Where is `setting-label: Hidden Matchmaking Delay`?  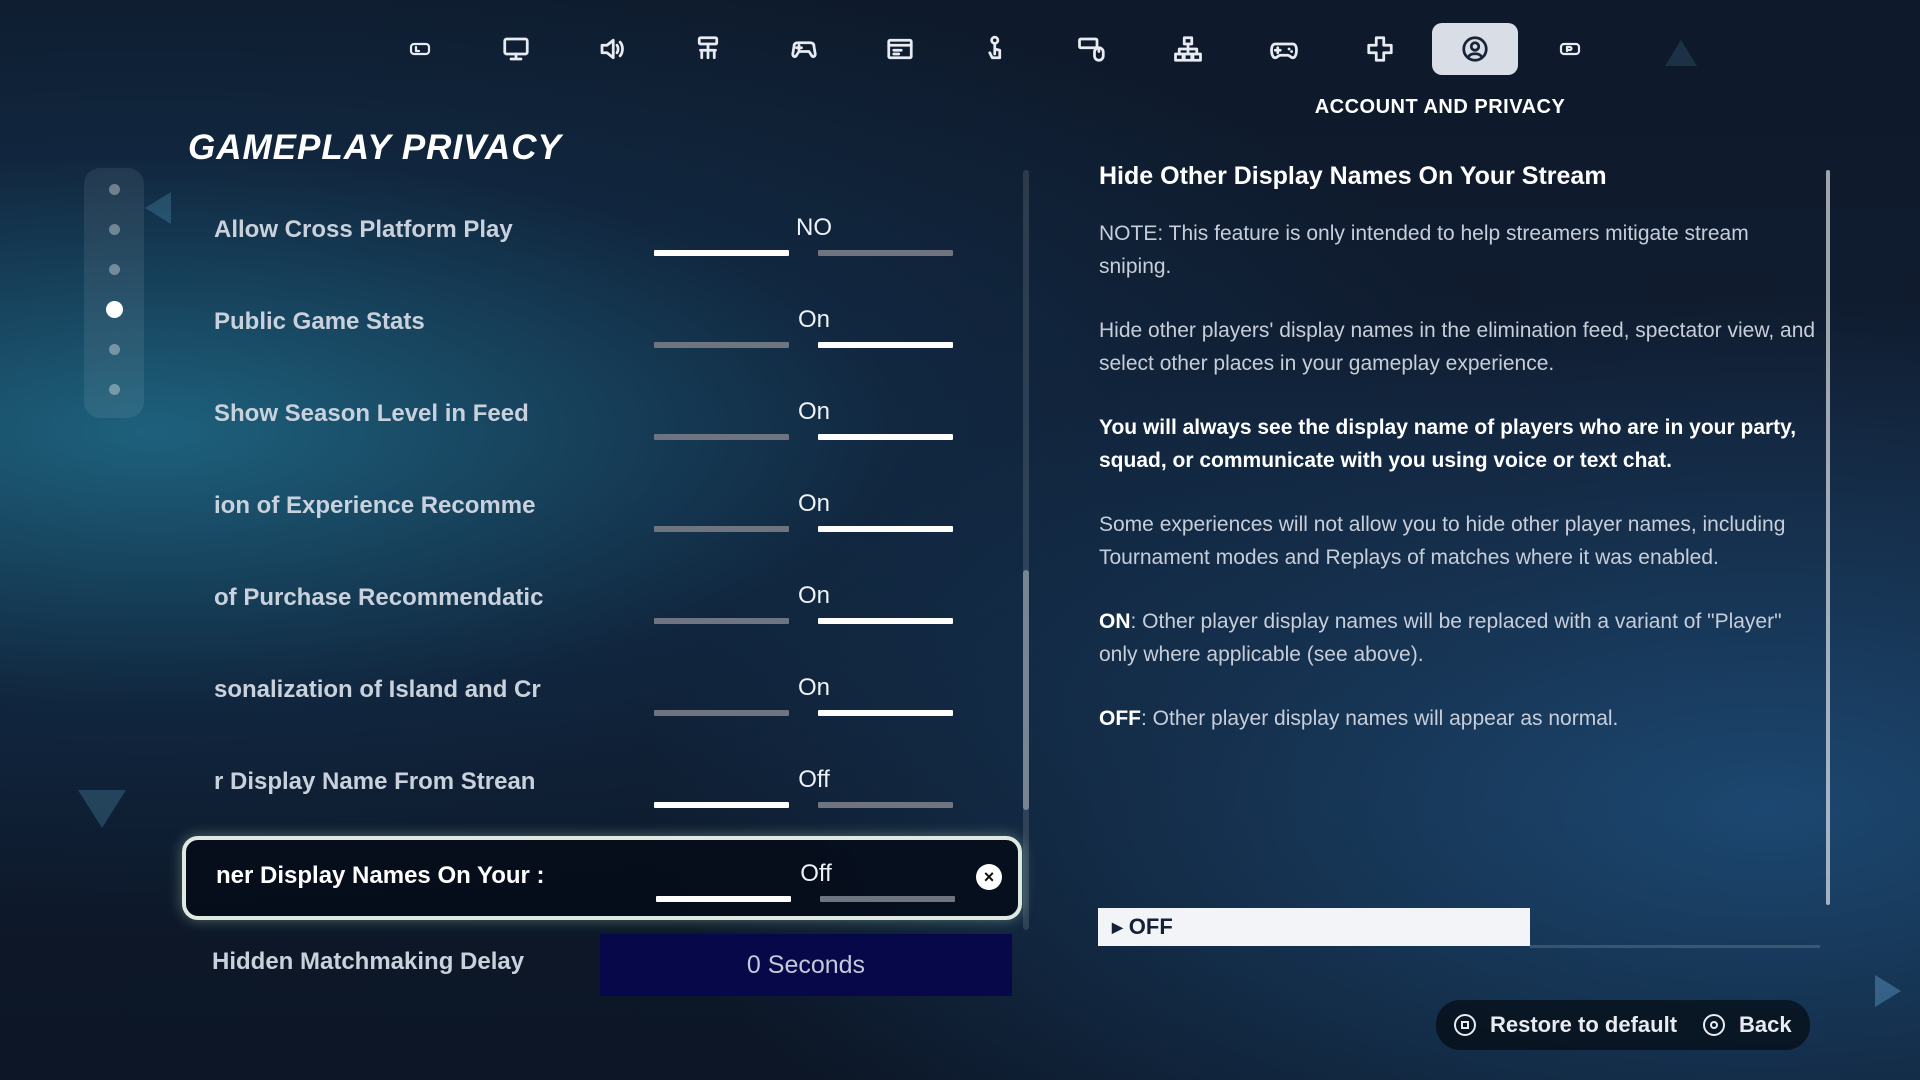
setting-label: Hidden Matchmaking Delay is located at coordinates (368, 961).